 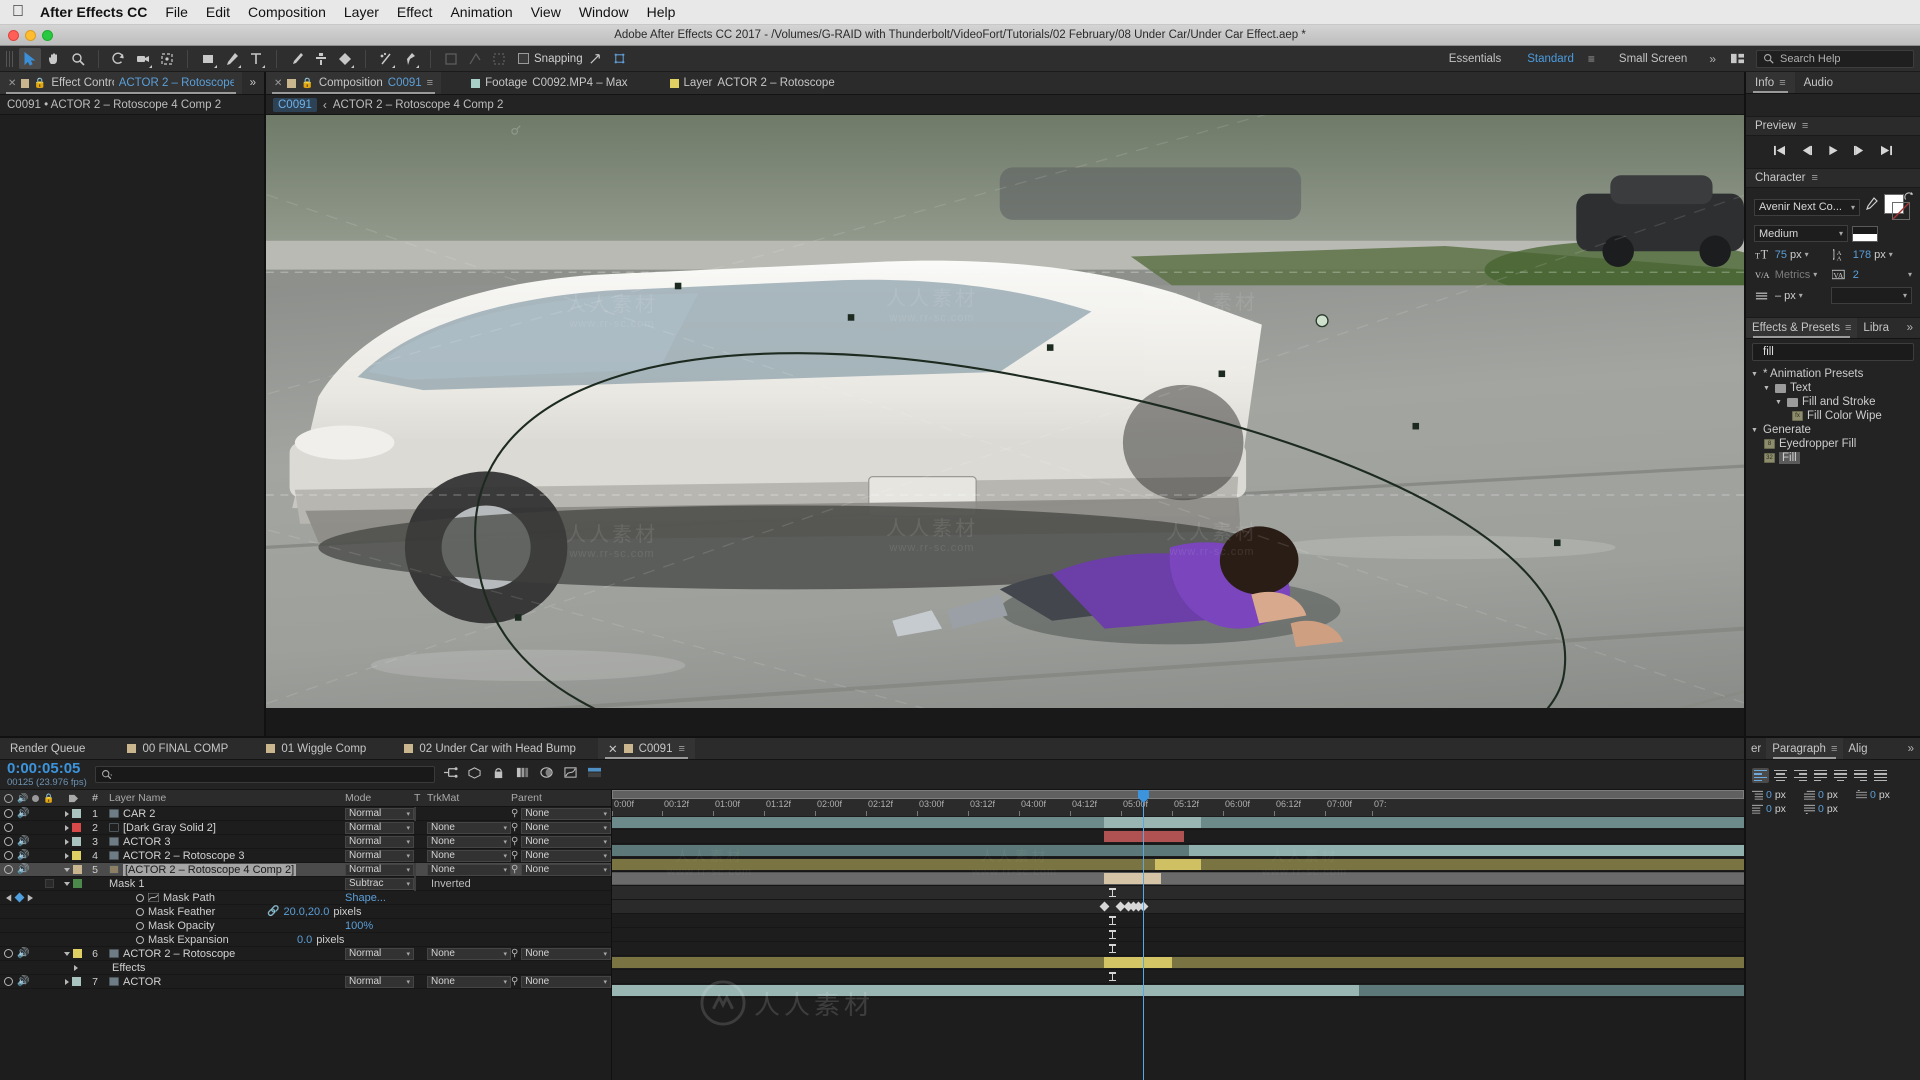 I want to click on tab-effects-presets: Effects & Presets ≡, so click(x=1802, y=328).